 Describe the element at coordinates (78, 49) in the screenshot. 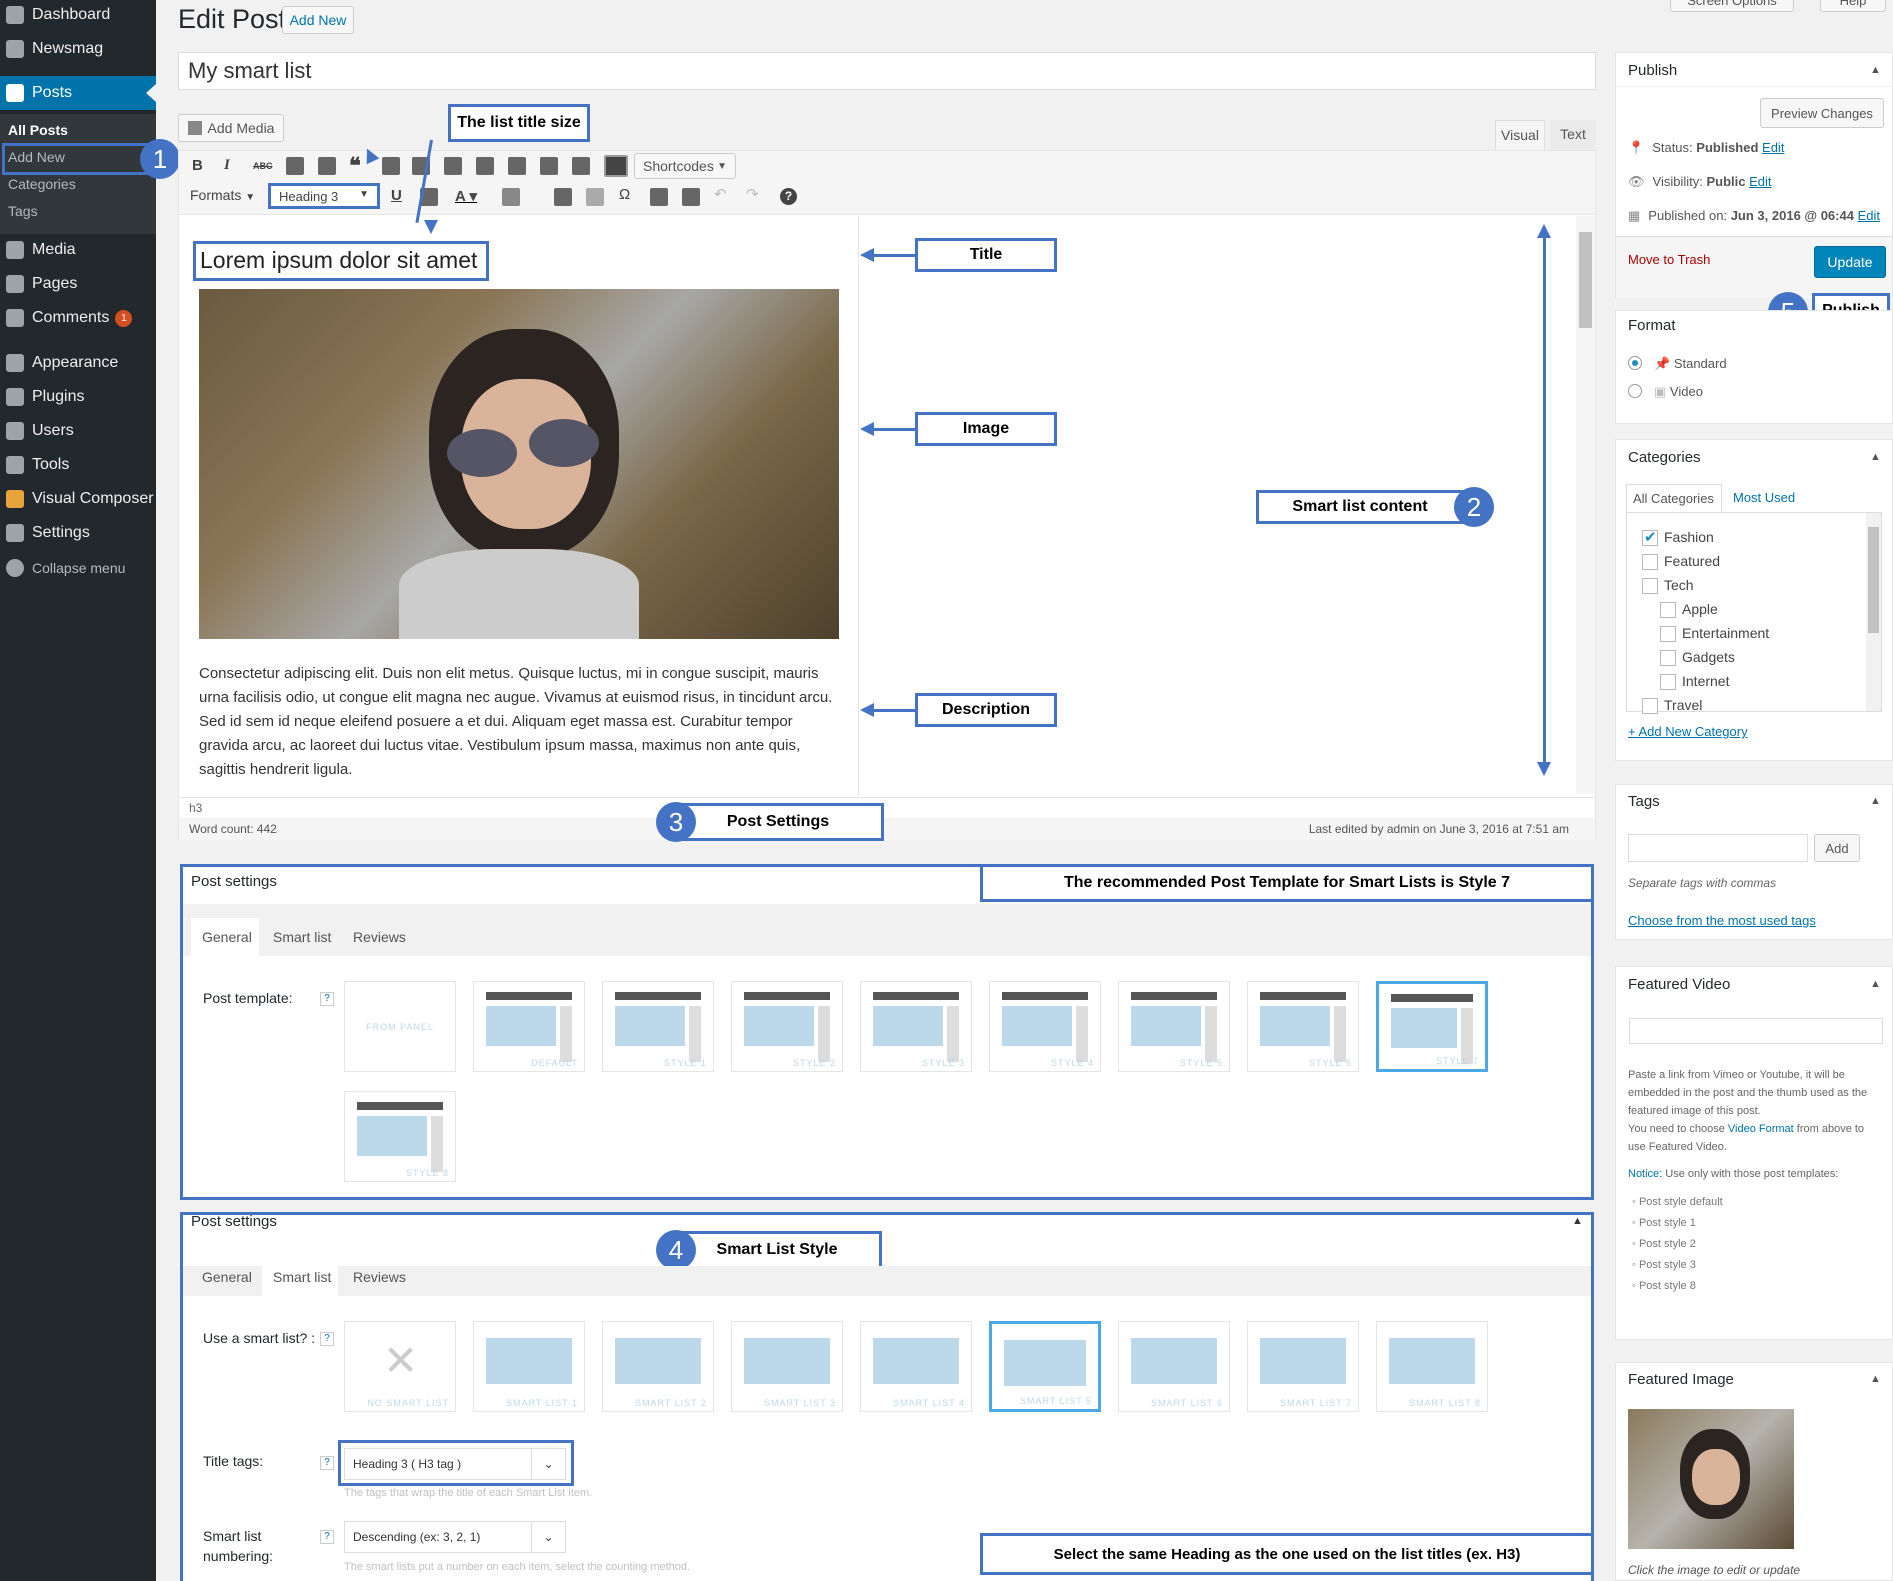

I see `menu-newsmag: Newsmag` at that location.